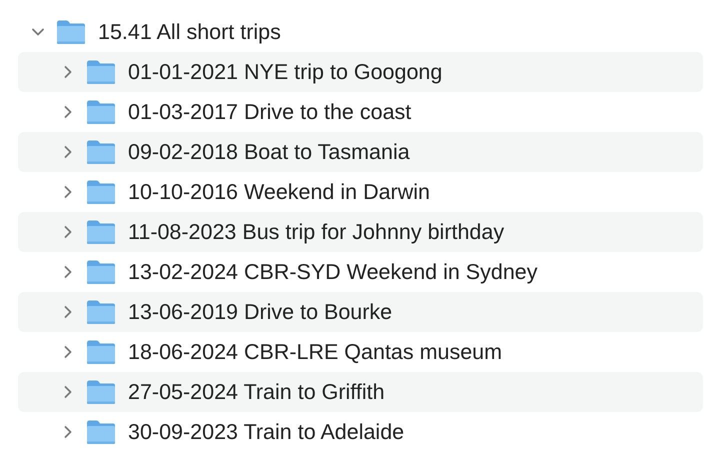  What do you see at coordinates (266, 432) in the screenshot?
I see `folder-name: 30-09-2023 Train to Adelaide` at bounding box center [266, 432].